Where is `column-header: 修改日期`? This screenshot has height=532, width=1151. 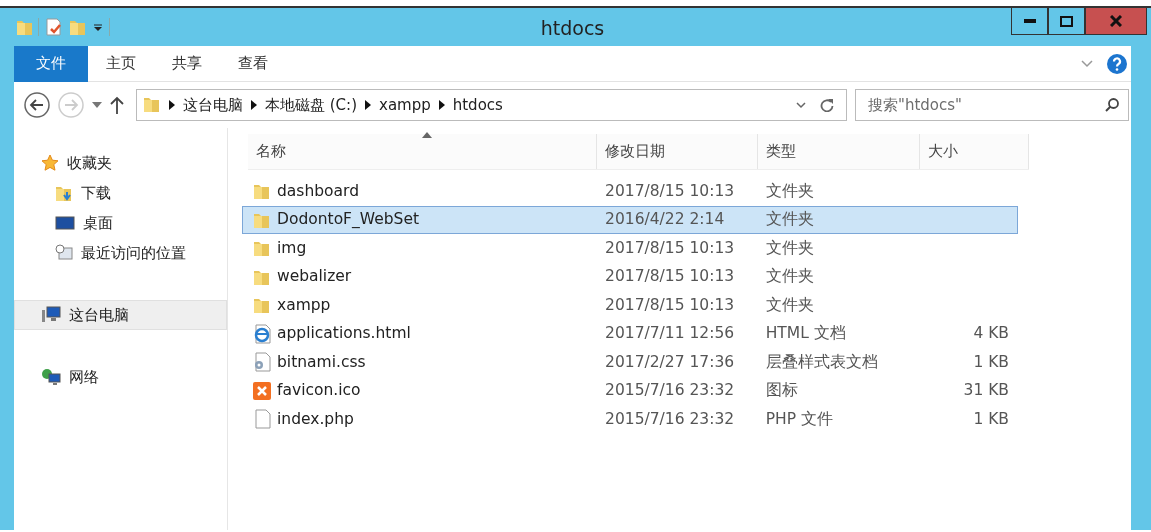 column-header: 修改日期 is located at coordinates (677, 151).